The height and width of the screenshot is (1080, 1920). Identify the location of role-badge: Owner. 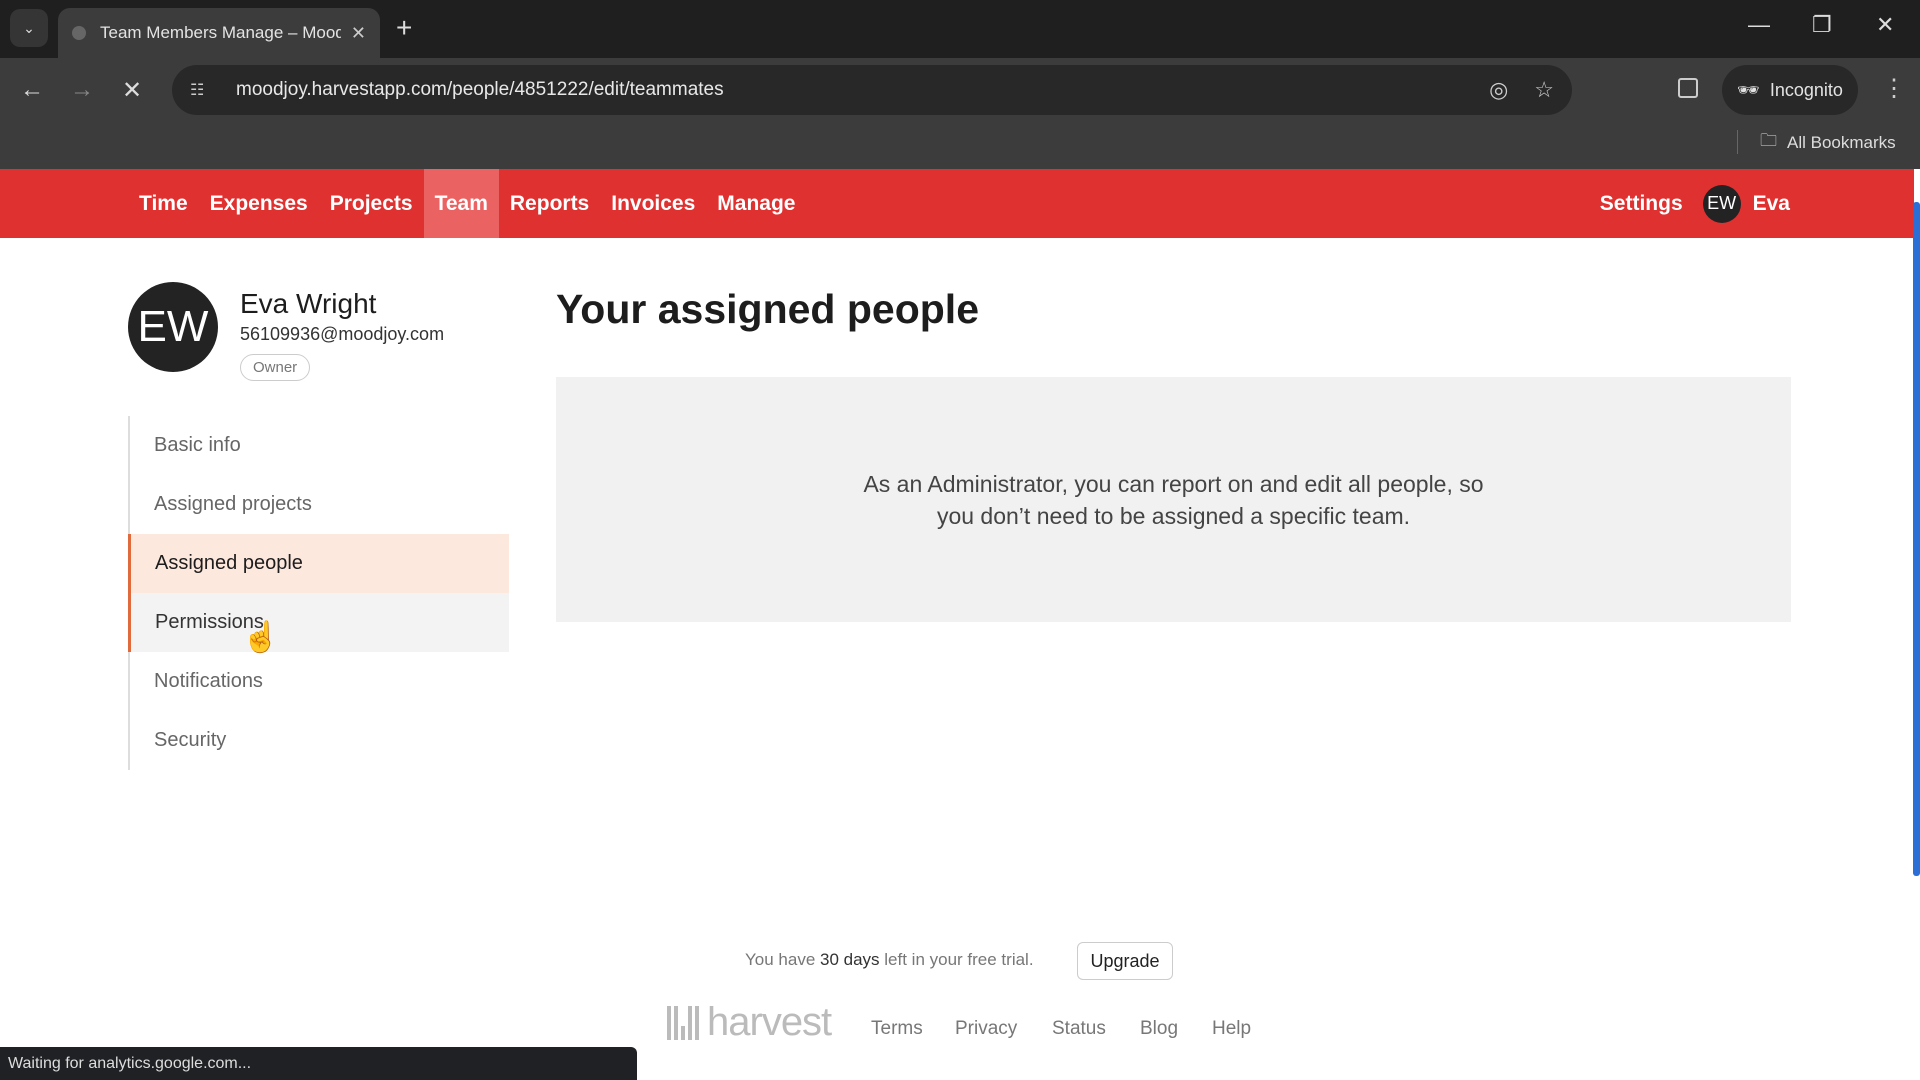
(275, 367).